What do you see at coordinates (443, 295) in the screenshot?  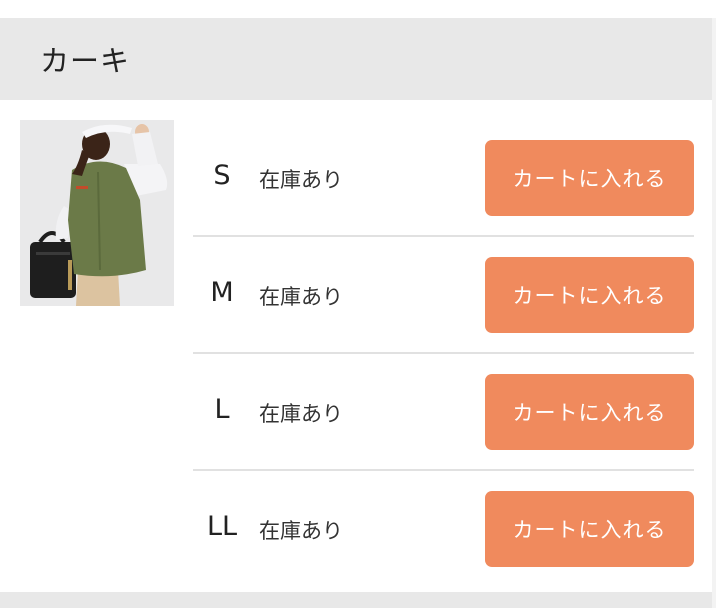 I see `size-row-m: M 在庫あり カートに入れる` at bounding box center [443, 295].